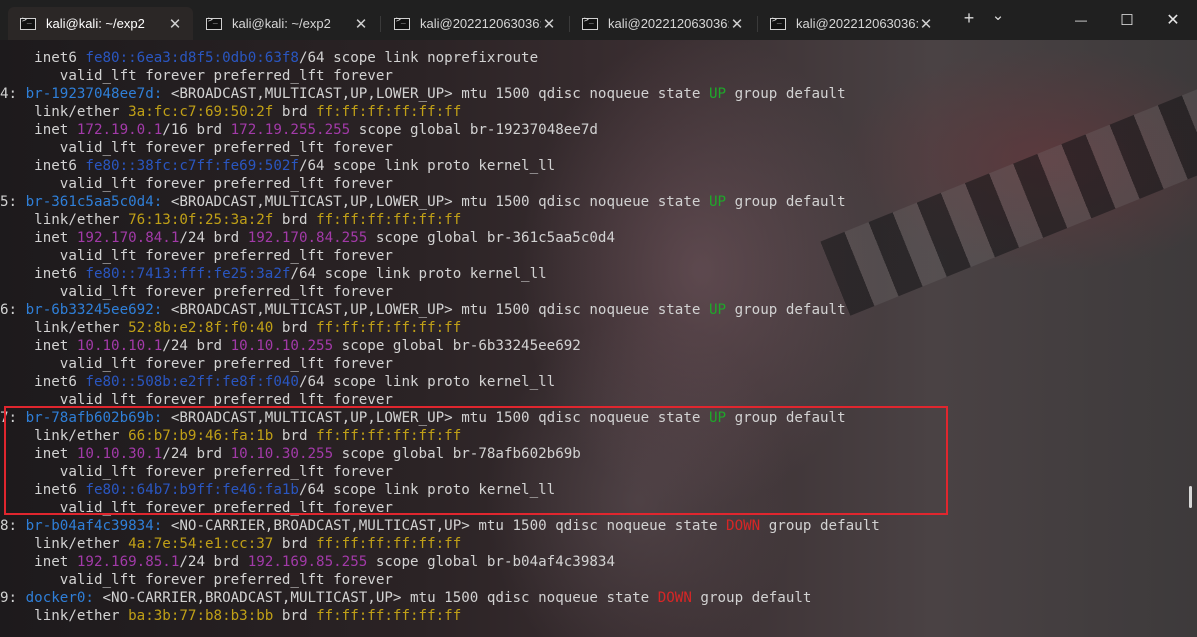 Image resolution: width=1197 pixels, height=637 pixels. Describe the element at coordinates (857, 23) in the screenshot. I see `tab-title: kali@202212063036:` at that location.